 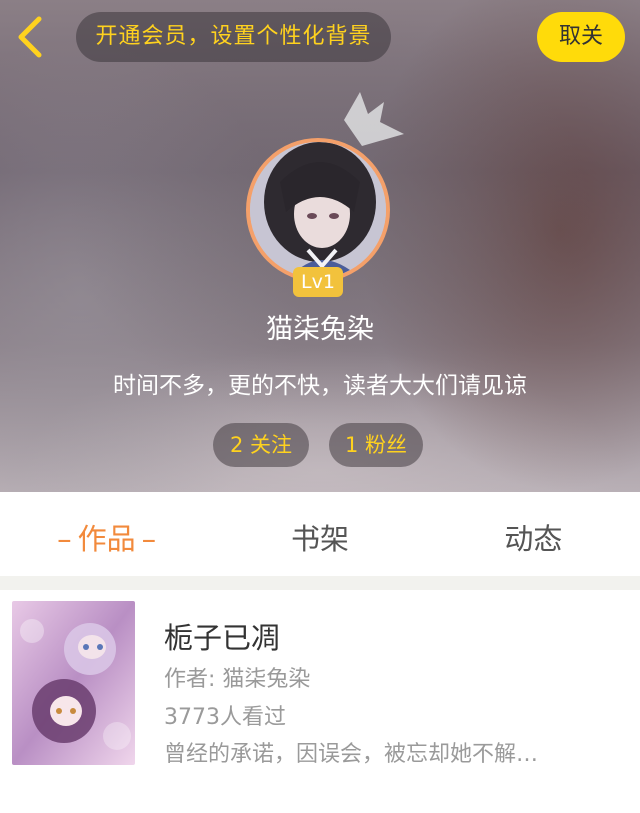 What do you see at coordinates (320, 329) in the screenshot?
I see `username: 猫柒兔染` at bounding box center [320, 329].